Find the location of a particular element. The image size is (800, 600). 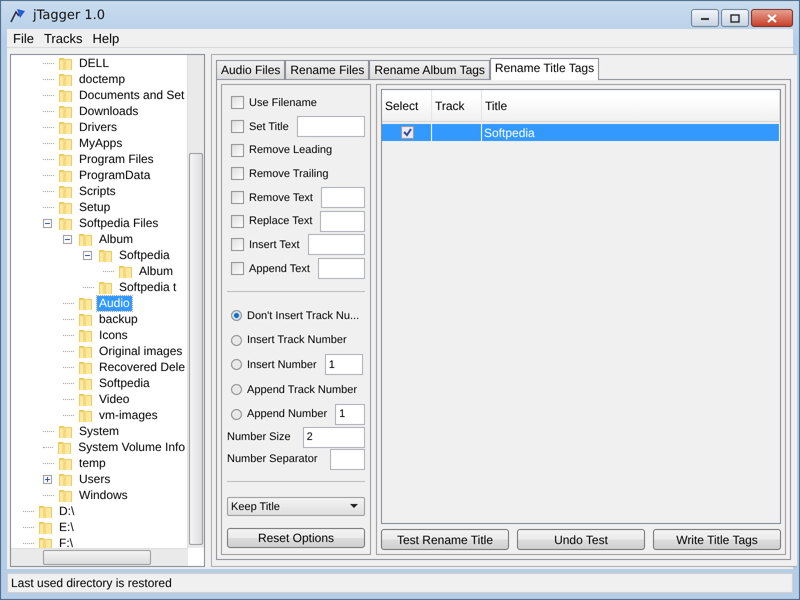

tree-item: D:\ is located at coordinates (66, 511).